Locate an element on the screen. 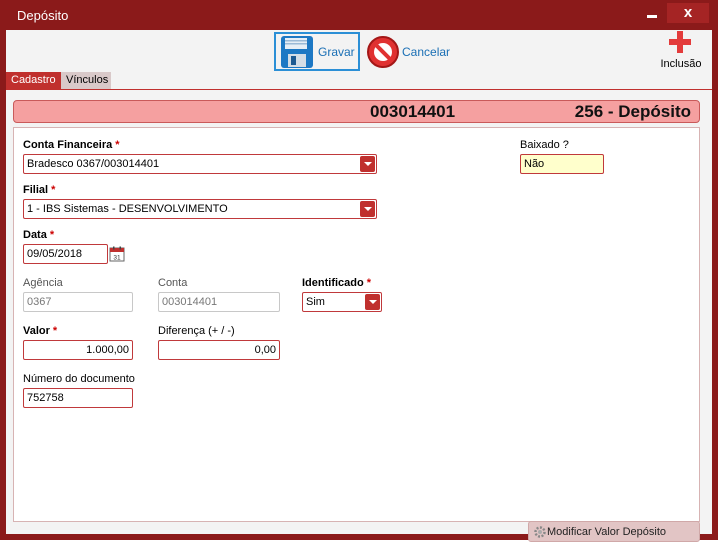  close-button: x is located at coordinates (688, 13).